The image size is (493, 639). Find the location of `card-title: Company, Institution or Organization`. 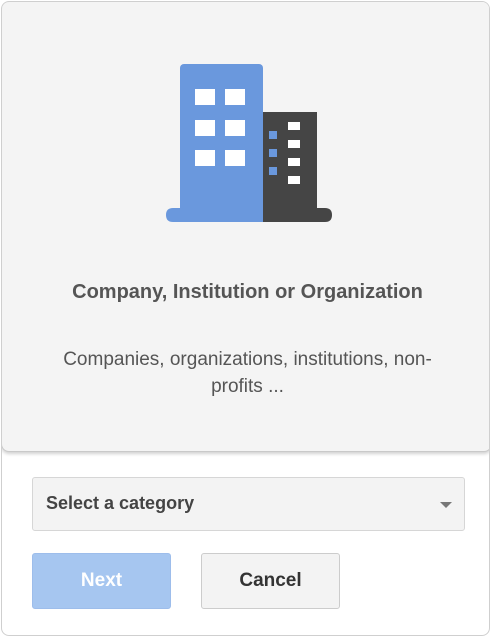

card-title: Company, Institution or Organization is located at coordinates (247, 292).